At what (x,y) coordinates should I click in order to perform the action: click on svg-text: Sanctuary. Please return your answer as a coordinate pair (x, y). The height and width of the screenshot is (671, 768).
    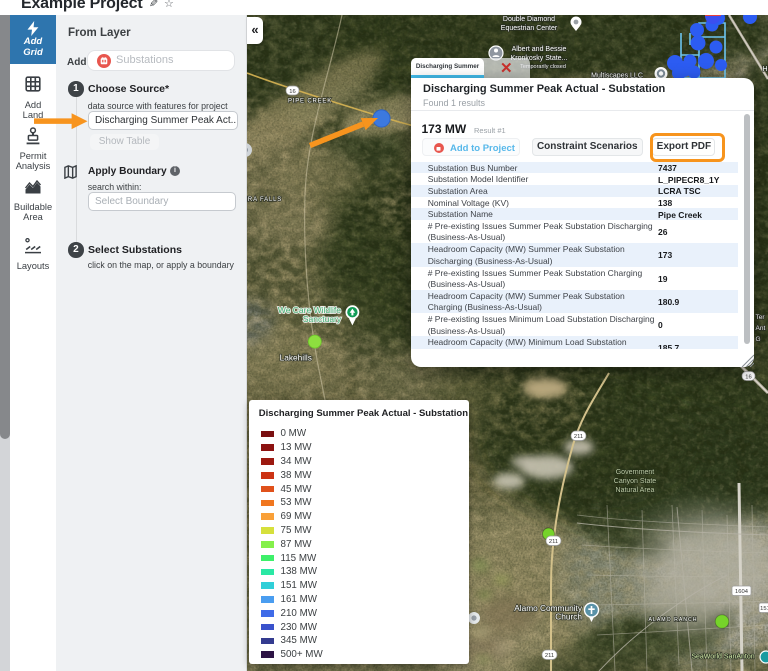
    Looking at the image, I should click on (322, 319).